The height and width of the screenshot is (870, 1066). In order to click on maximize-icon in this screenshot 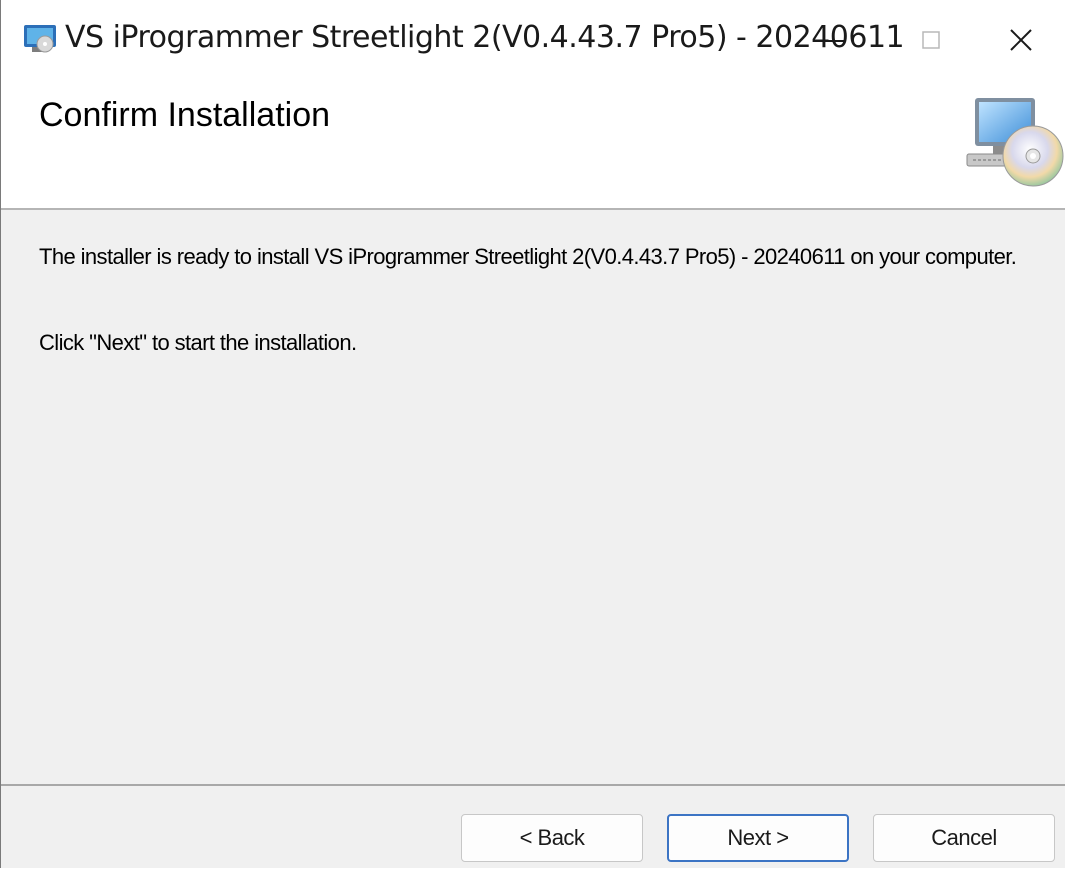, I will do `click(931, 40)`.